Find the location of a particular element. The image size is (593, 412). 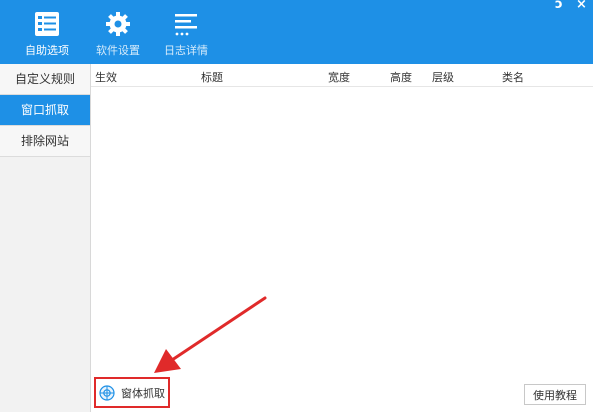

column-header-classname: 类名 is located at coordinates (513, 77).